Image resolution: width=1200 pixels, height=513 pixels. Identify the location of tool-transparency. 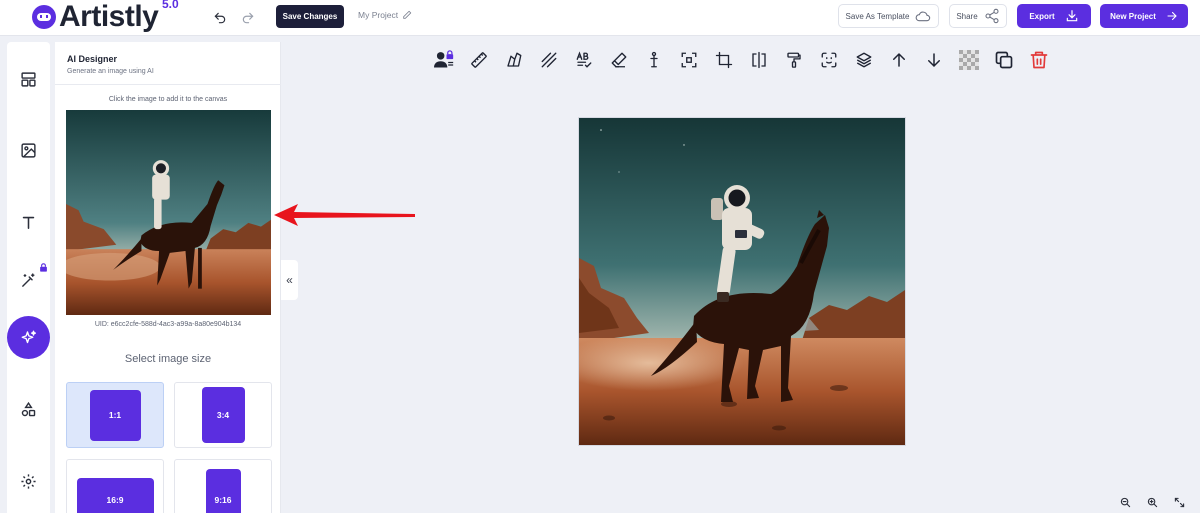
(969, 60).